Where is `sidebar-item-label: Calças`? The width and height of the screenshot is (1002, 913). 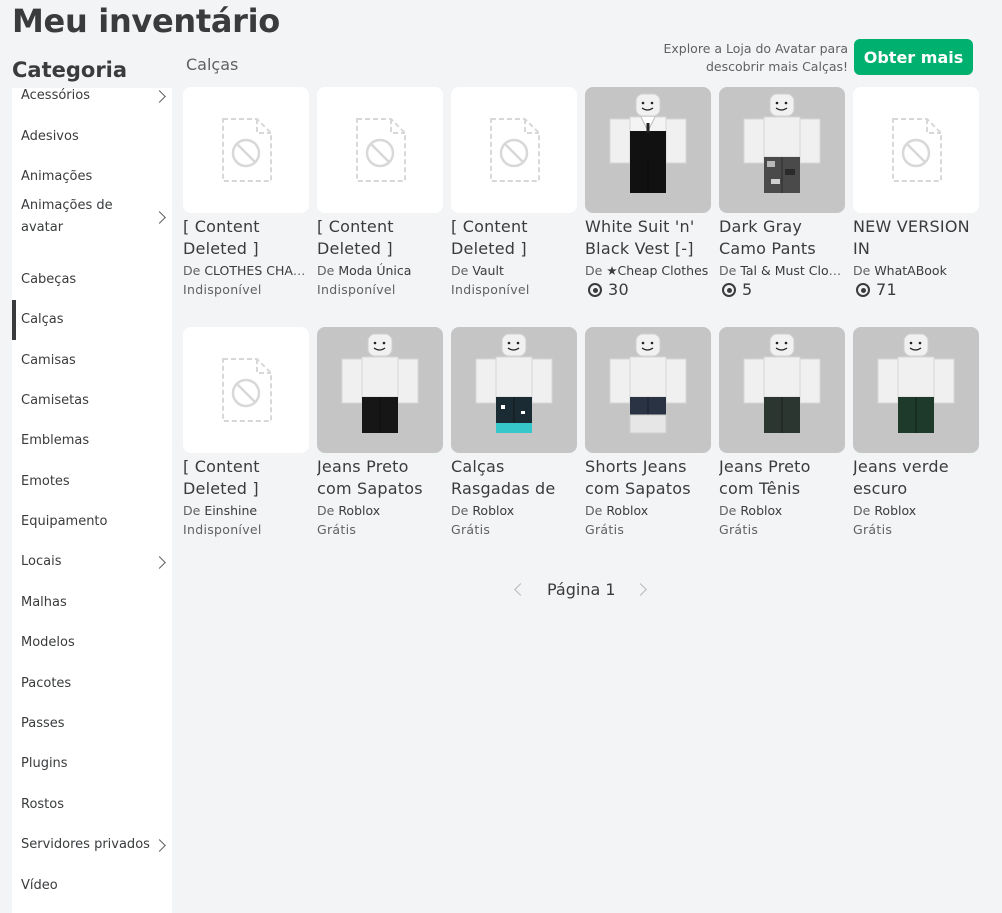
sidebar-item-label: Calças is located at coordinates (42, 319).